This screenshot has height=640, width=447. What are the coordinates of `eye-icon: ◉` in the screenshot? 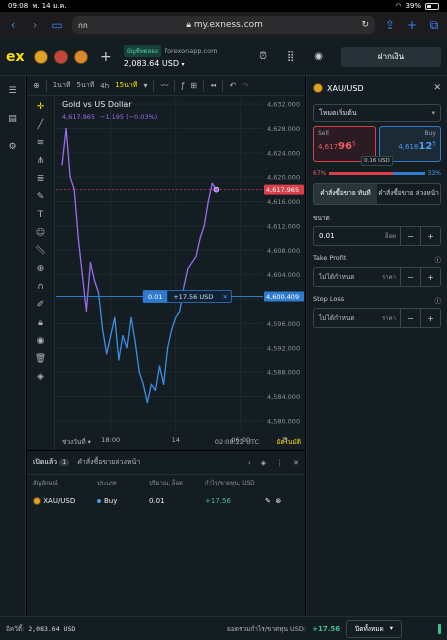 It's located at (41, 341).